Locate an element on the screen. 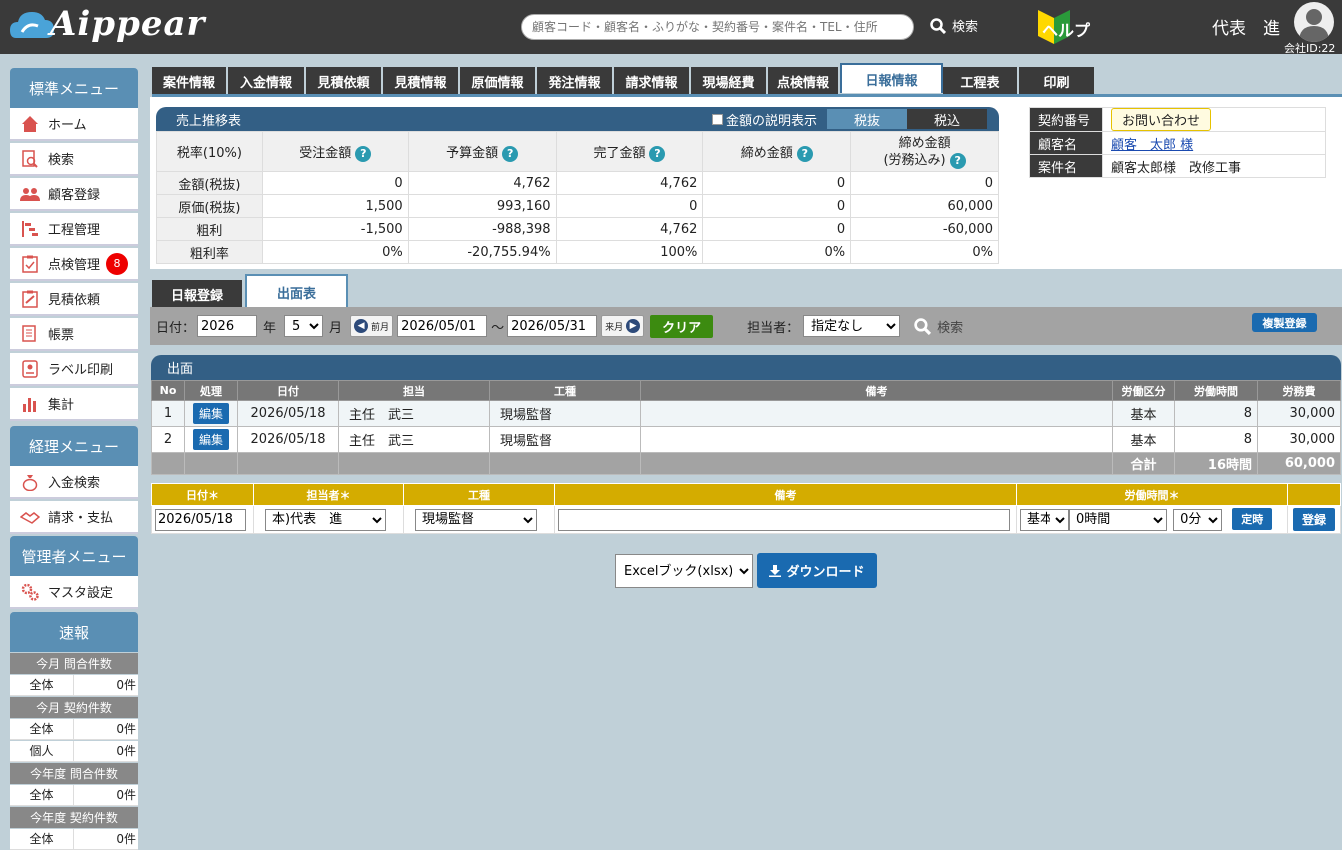 This screenshot has height=850, width=1342. row-no: 2 is located at coordinates (168, 439).